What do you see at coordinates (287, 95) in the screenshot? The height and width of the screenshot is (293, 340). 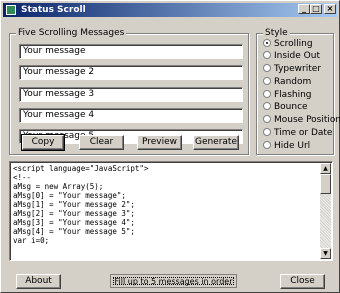 I see `style-option-flashing: Flashing` at bounding box center [287, 95].